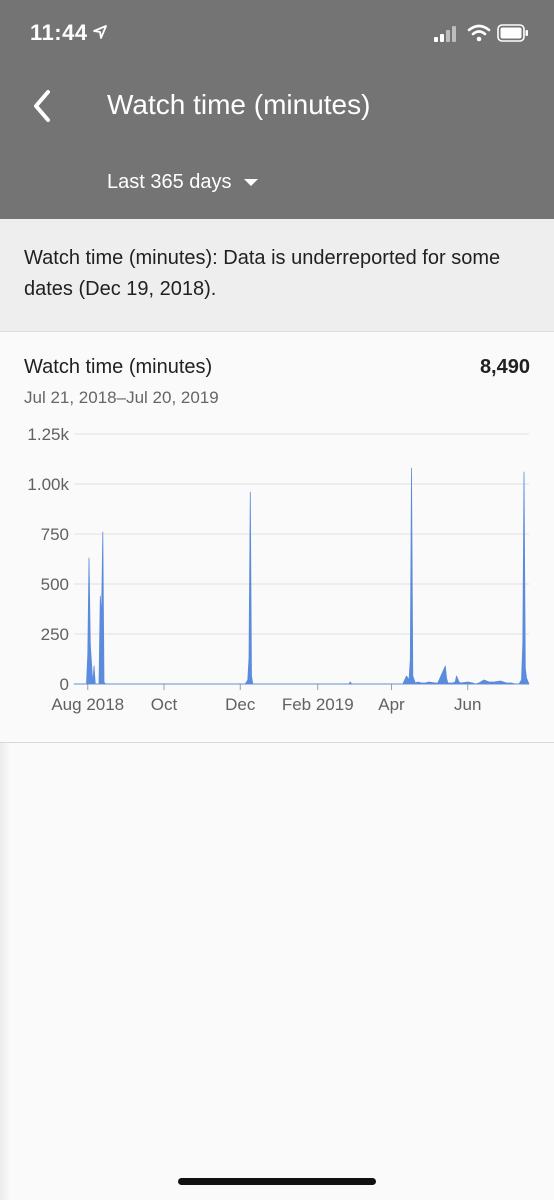  Describe the element at coordinates (240, 704) in the screenshot. I see `x-tick-label: Dec` at that location.